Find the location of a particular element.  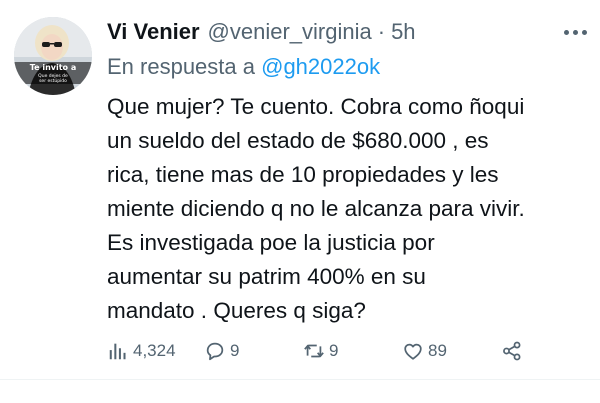

avatar-caption-3: ser estúpido is located at coordinates (53, 80).